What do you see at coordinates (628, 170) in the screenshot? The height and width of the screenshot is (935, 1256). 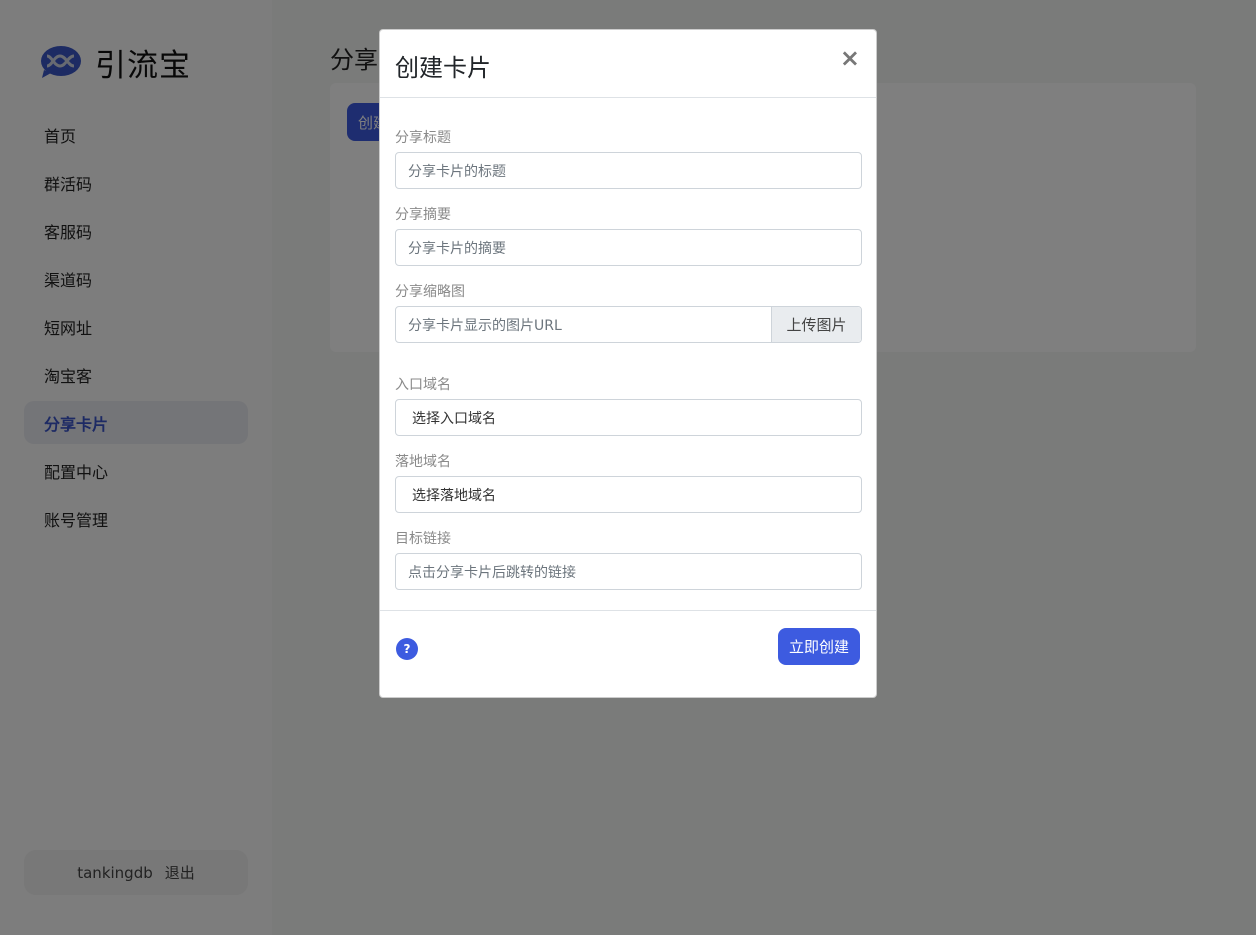 I see `share-title-input: 分享卡片的标题` at bounding box center [628, 170].